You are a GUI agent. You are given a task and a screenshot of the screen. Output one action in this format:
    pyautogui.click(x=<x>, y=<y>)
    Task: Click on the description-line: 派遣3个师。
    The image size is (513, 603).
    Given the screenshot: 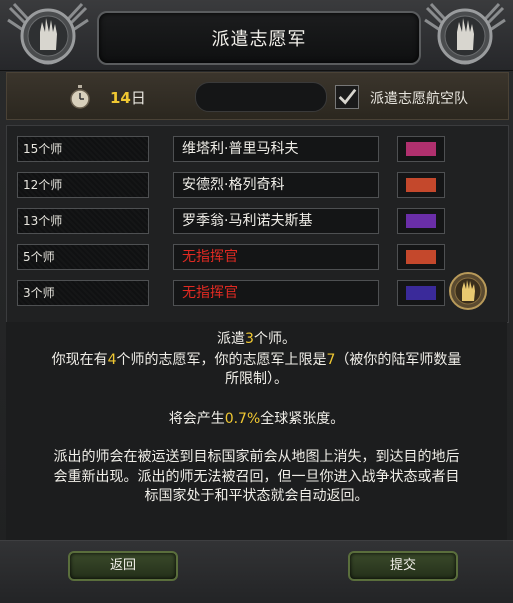 What is the action you would take?
    pyautogui.click(x=256, y=339)
    